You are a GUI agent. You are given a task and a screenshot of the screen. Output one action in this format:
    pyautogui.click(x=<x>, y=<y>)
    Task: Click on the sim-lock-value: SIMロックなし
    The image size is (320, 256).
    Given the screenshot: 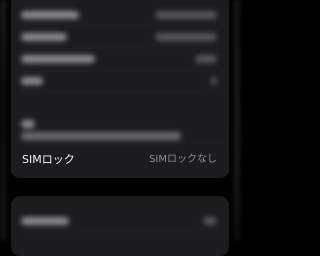 What is the action you would take?
    pyautogui.click(x=183, y=159)
    